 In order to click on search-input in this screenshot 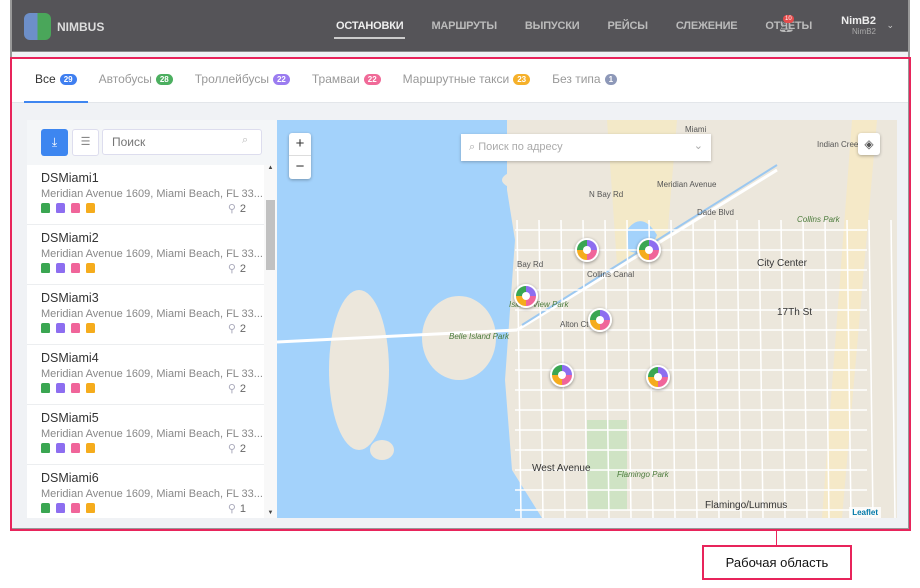, I will do `click(182, 142)`.